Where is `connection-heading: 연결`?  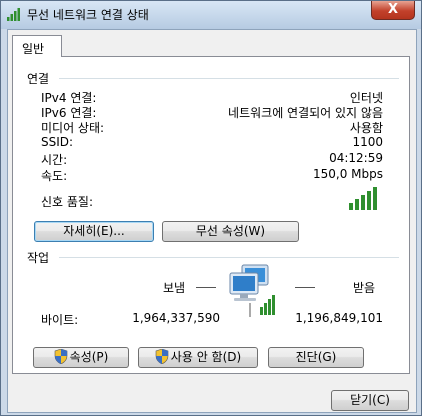
connection-heading: 연결 is located at coordinates (38, 79).